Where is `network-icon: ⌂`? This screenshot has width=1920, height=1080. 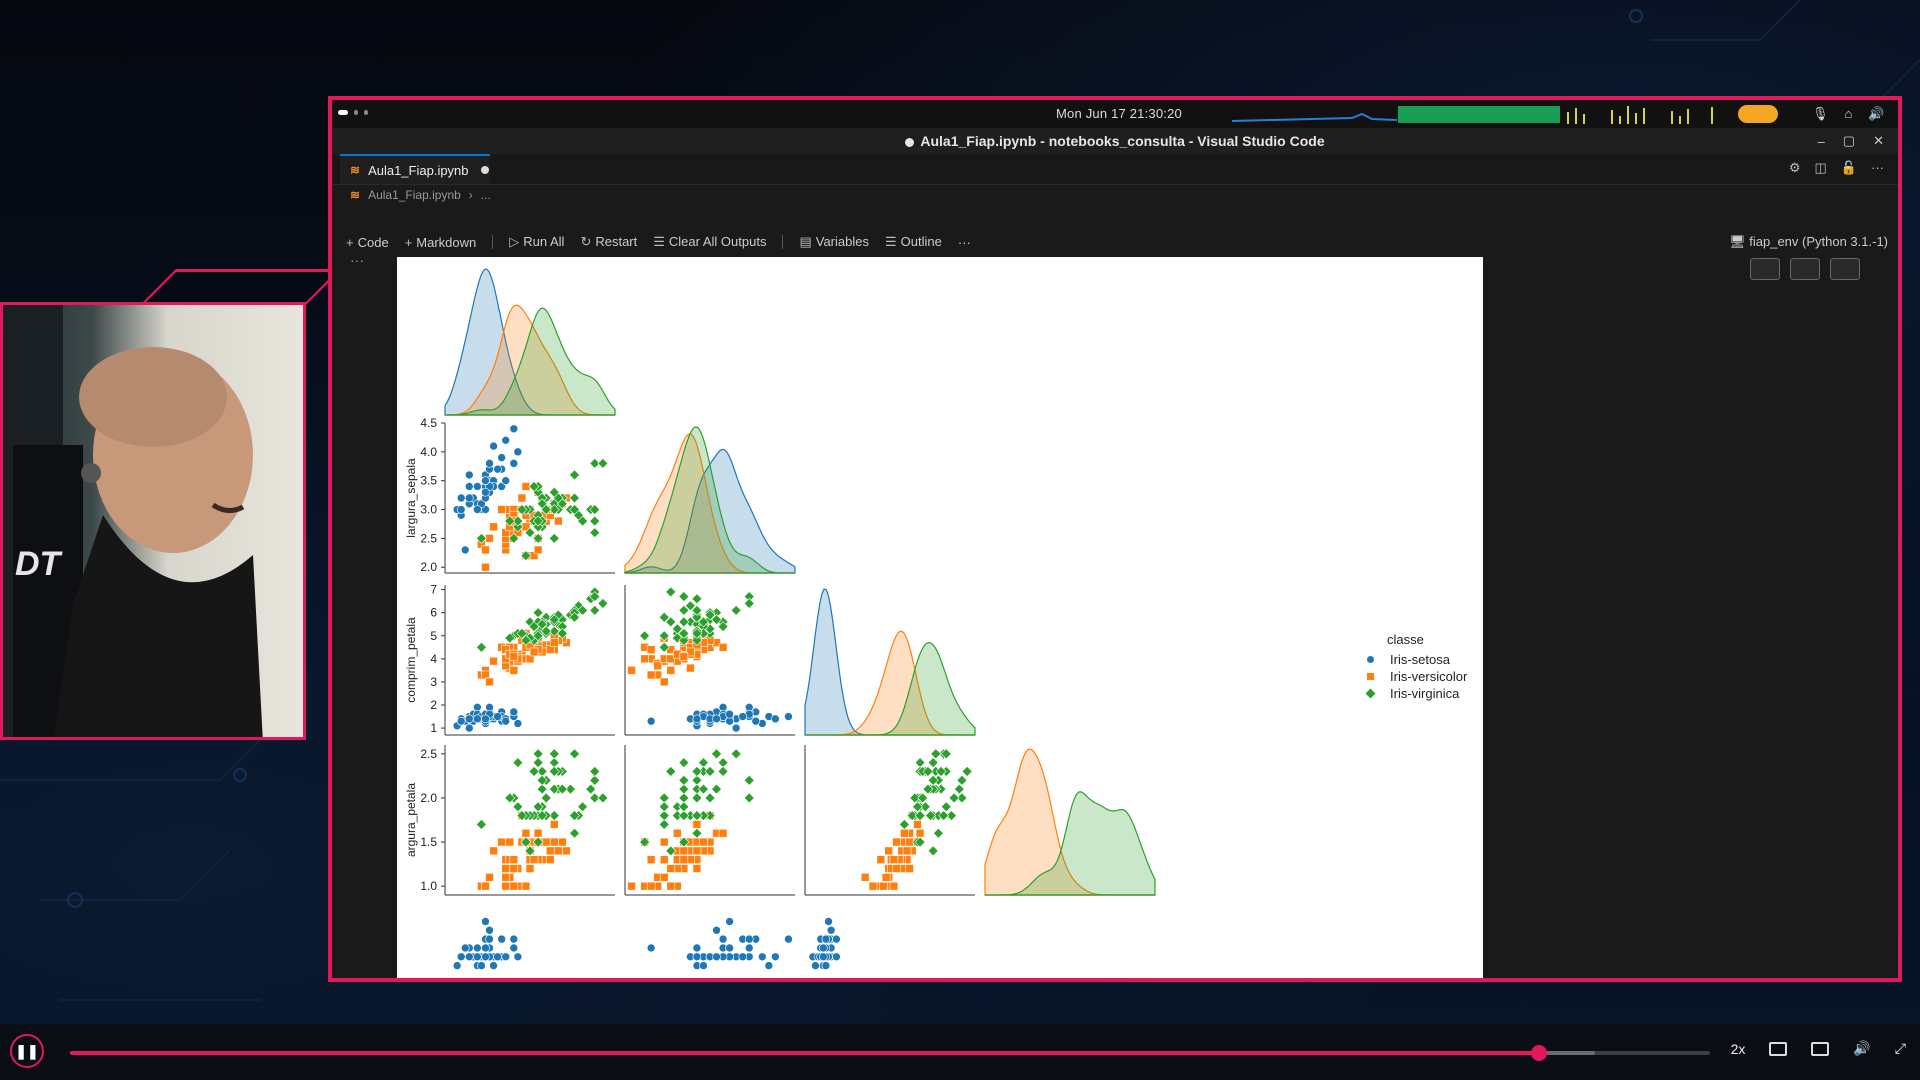
network-icon: ⌂ is located at coordinates (1849, 114).